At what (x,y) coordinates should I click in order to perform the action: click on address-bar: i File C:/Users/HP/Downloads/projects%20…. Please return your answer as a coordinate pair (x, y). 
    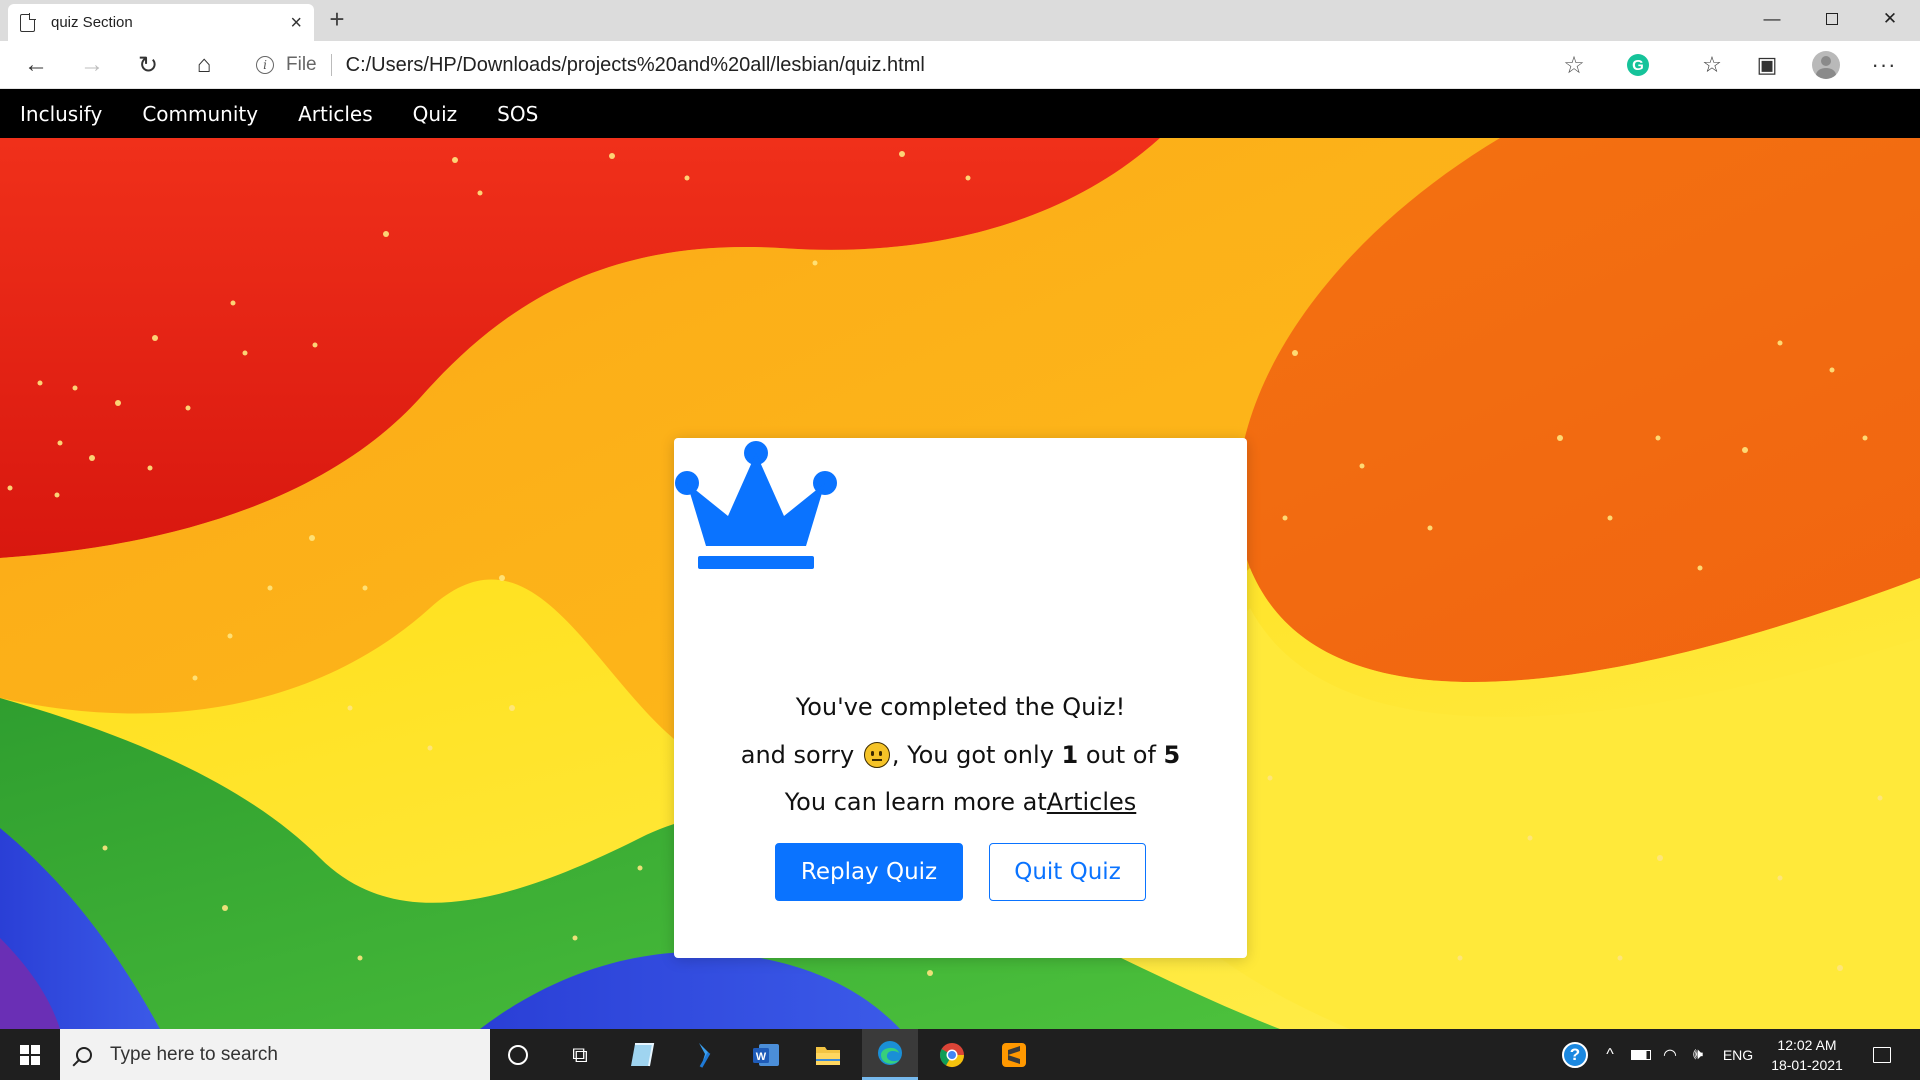
    Looking at the image, I should click on (916, 65).